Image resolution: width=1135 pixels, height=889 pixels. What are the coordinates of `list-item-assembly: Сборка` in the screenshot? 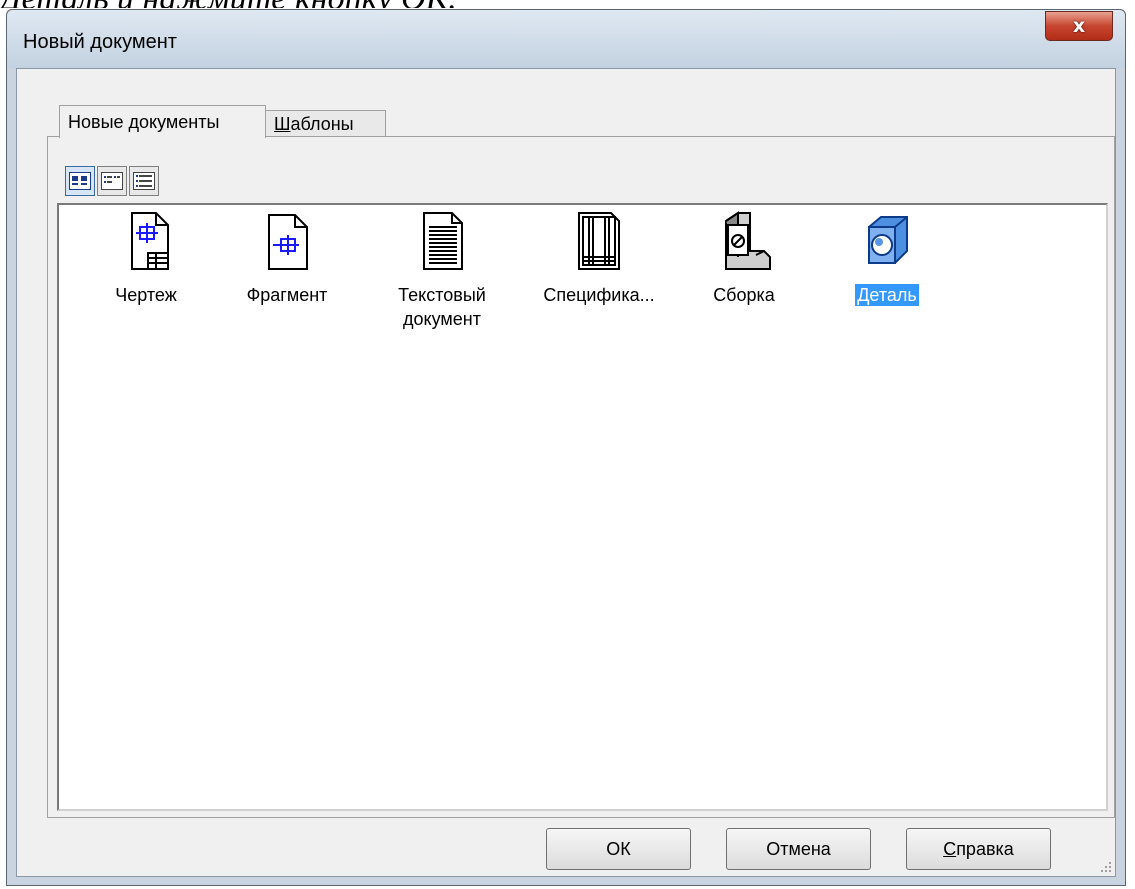 It's located at (744, 259).